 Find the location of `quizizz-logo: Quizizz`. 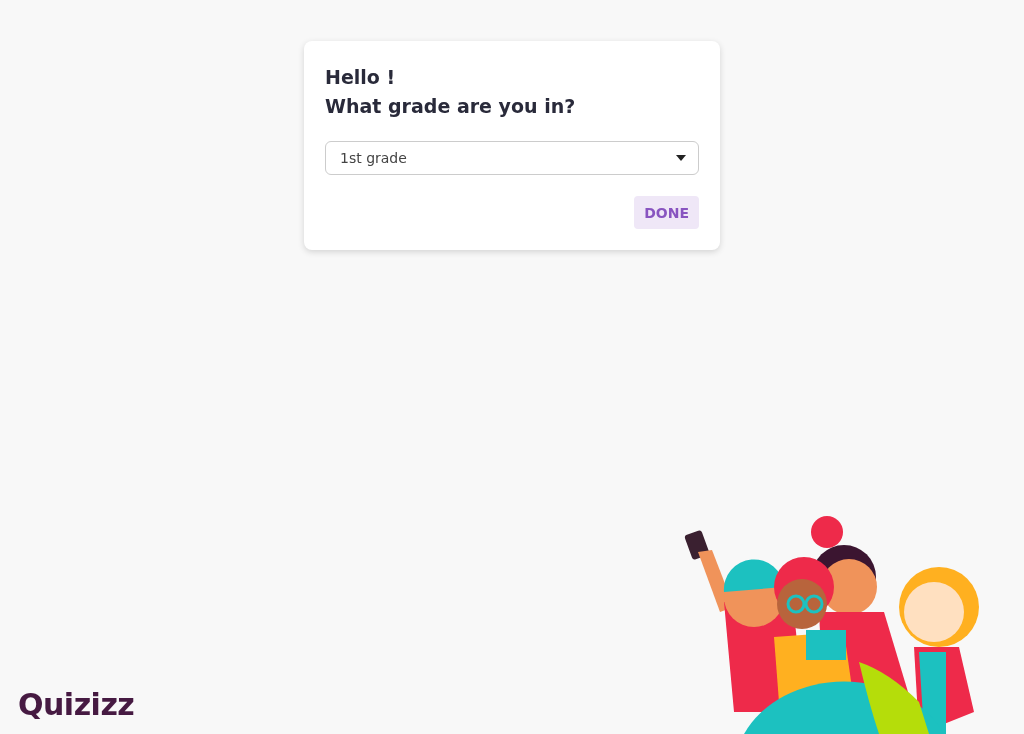

quizizz-logo: Quizizz is located at coordinates (76, 704).